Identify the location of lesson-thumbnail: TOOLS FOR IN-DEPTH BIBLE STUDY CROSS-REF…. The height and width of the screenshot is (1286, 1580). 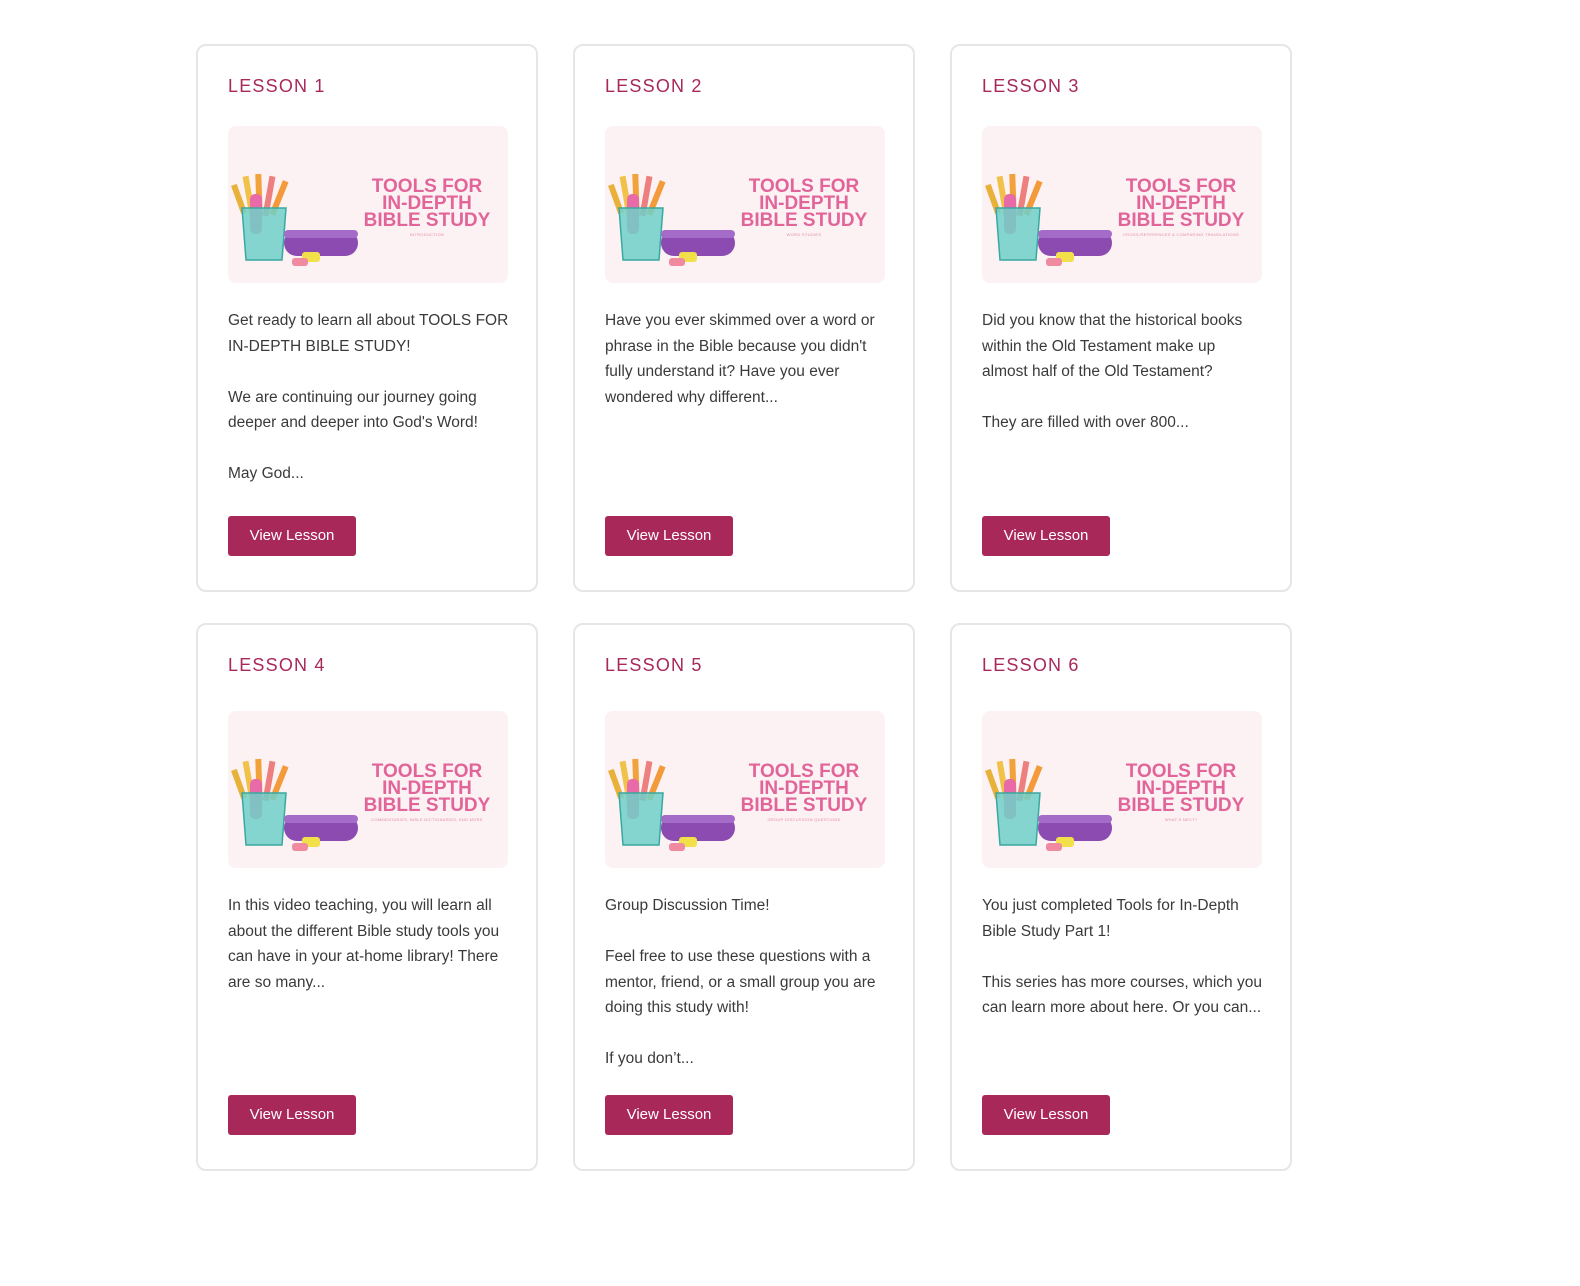
(1122, 204).